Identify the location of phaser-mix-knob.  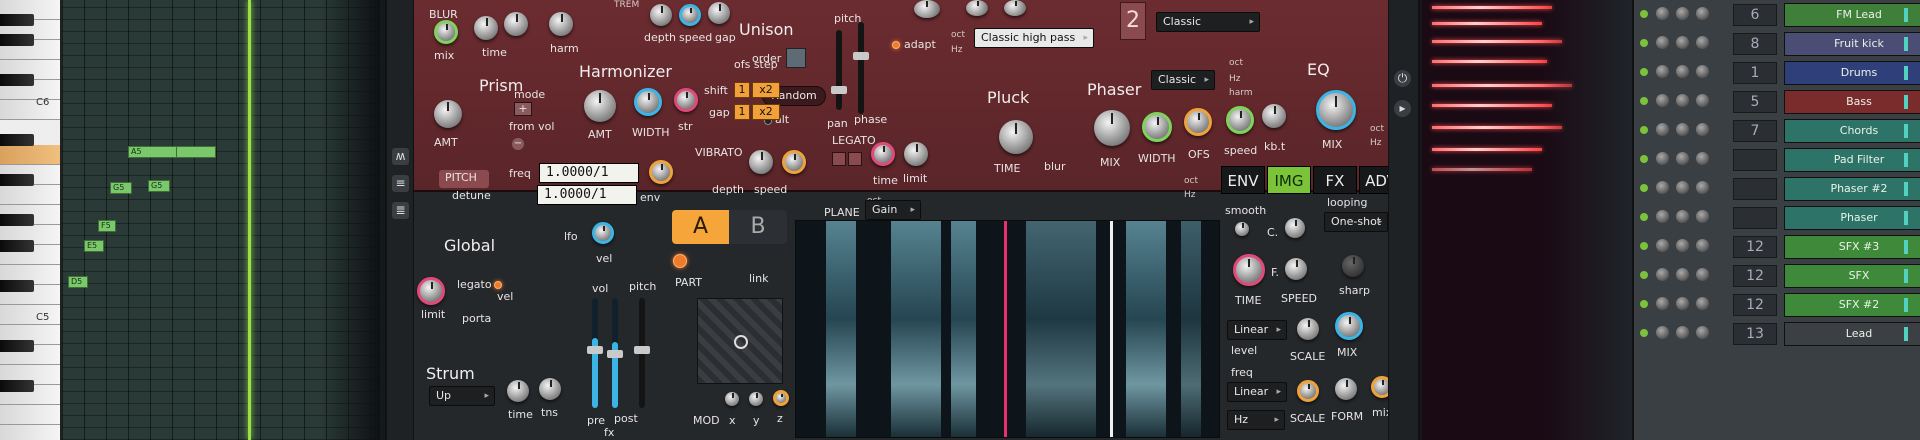
(1112, 128).